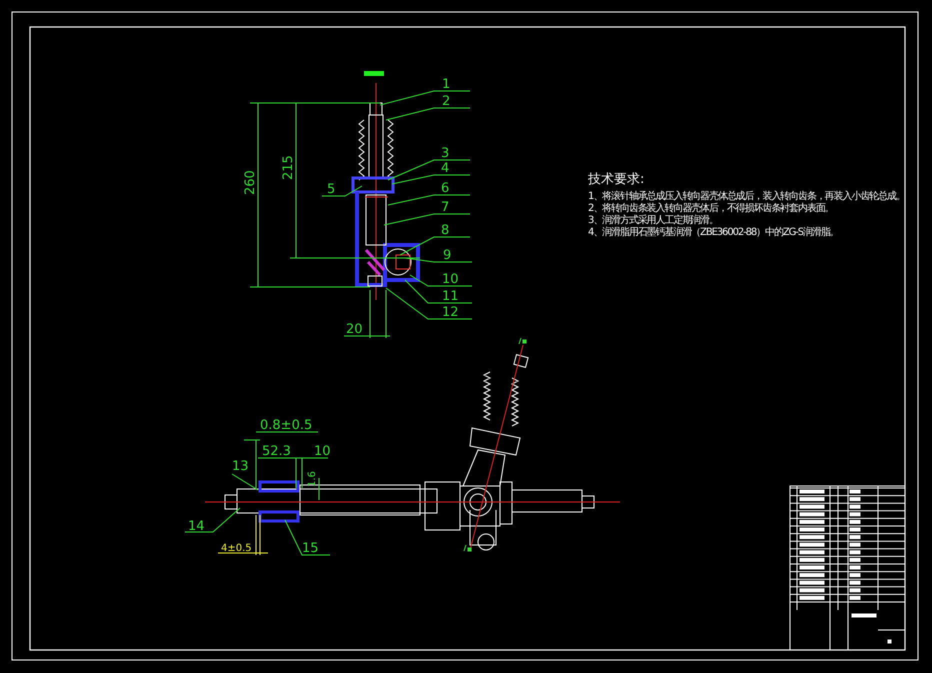  Describe the element at coordinates (653, 220) in the screenshot. I see `technical-note: 3、润滑方式采用人工定期润滑。` at that location.